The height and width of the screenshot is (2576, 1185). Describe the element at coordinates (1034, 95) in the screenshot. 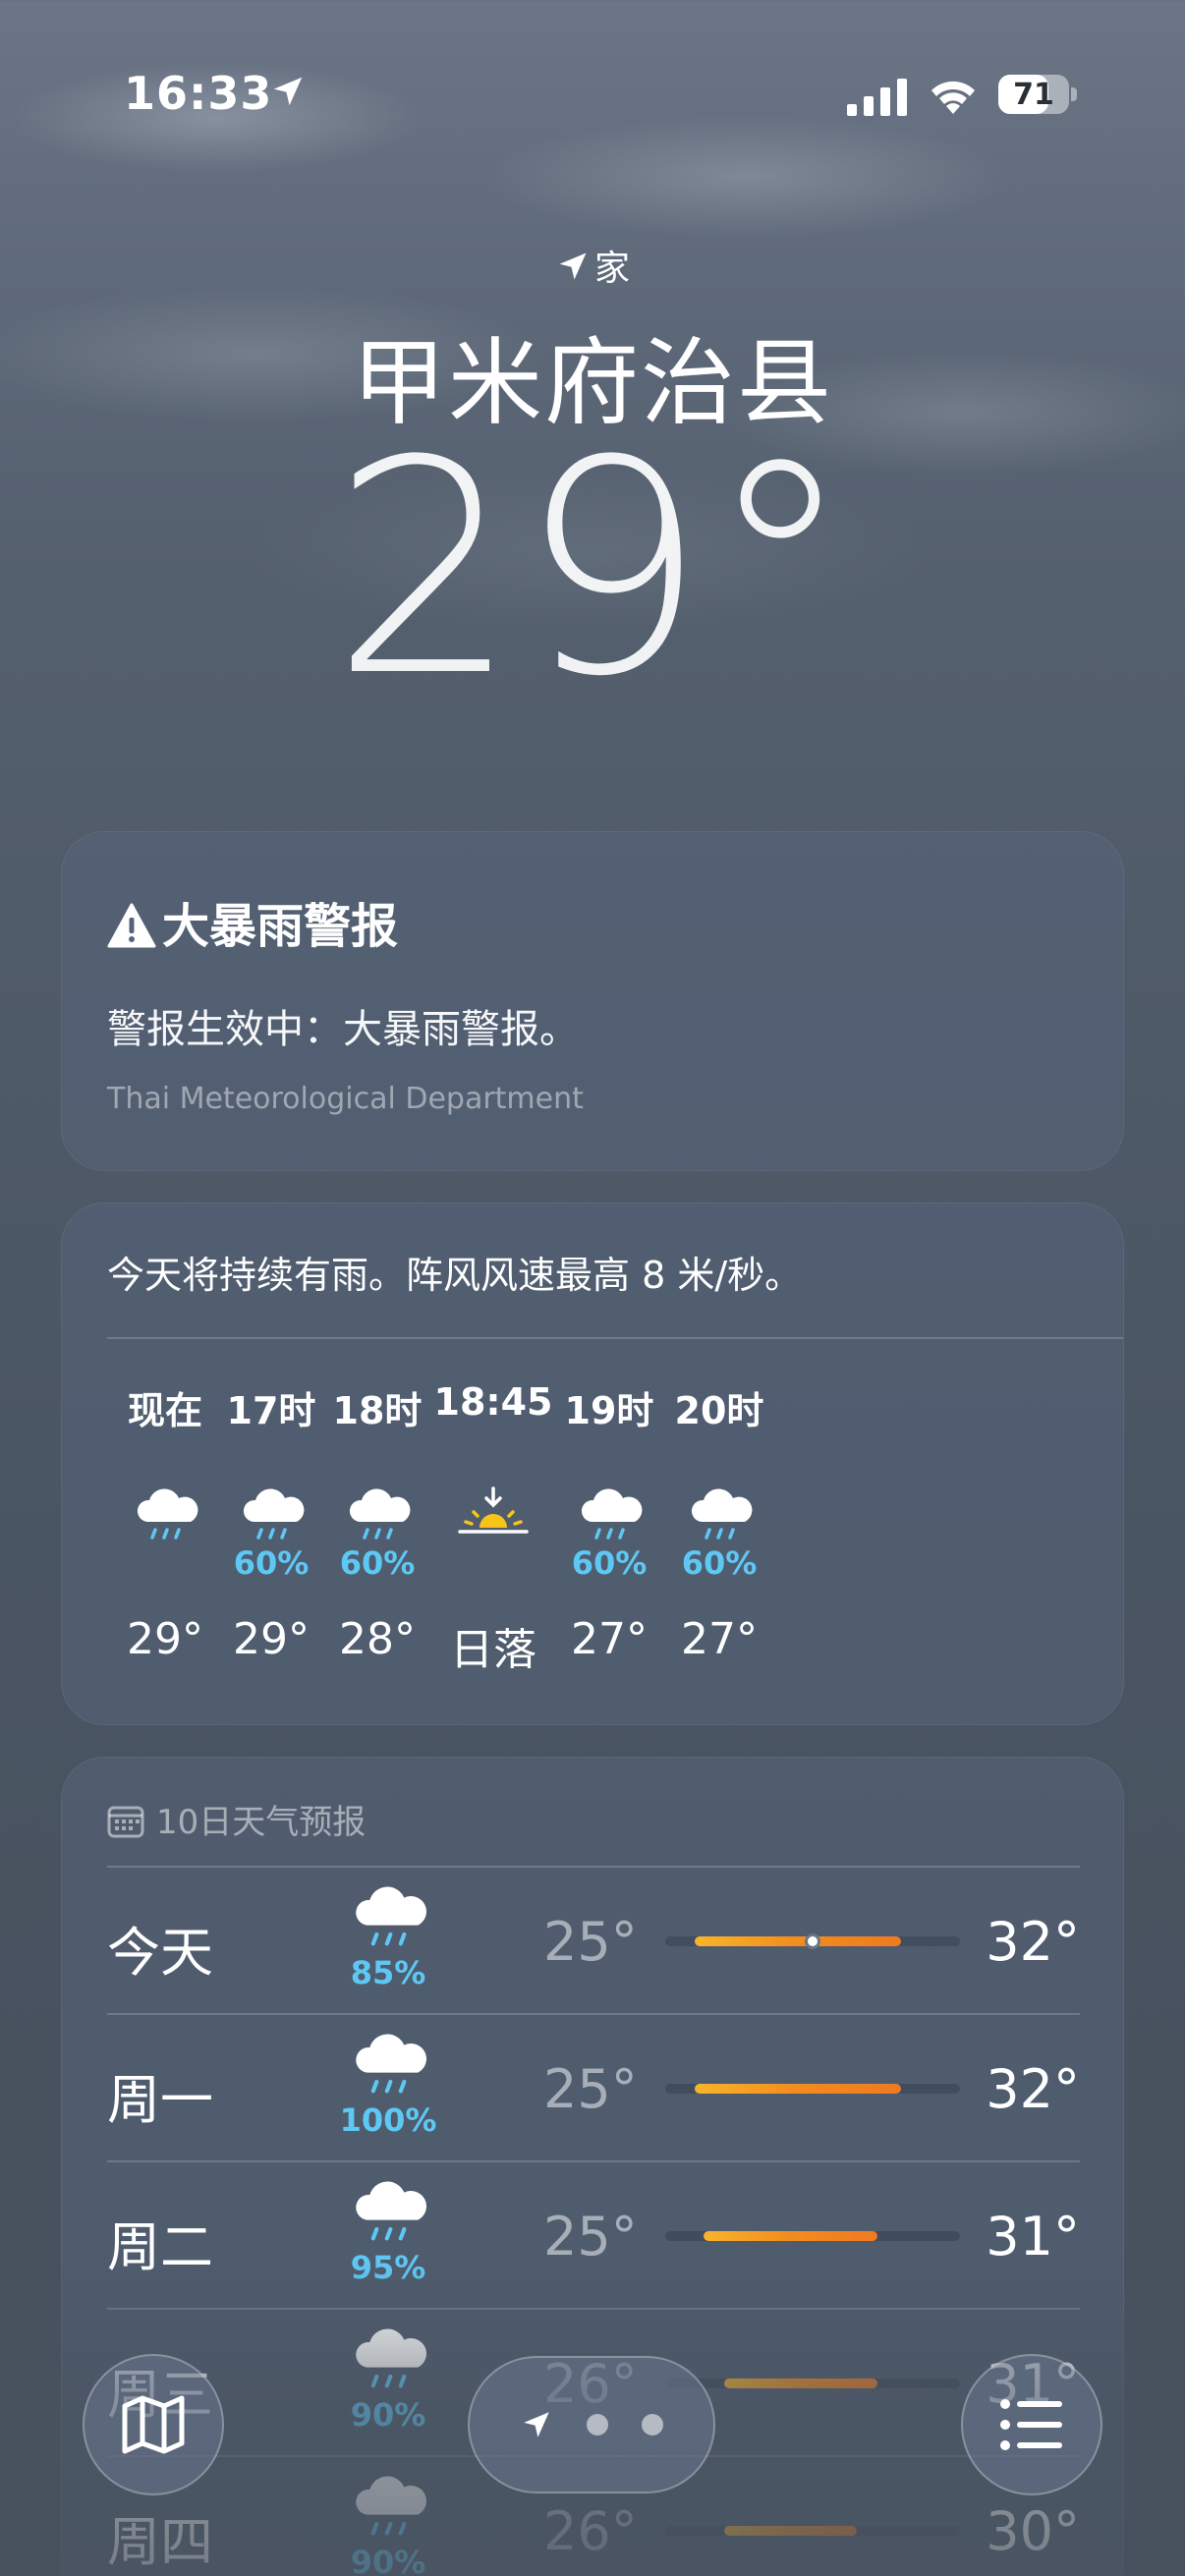

I see `battery-level: 71` at that location.